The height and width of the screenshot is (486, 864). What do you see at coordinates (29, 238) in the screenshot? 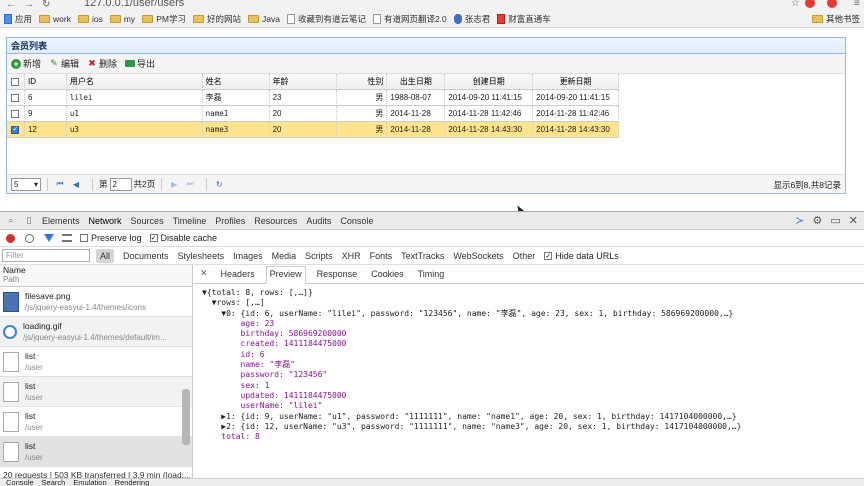
I see `clear-icon` at bounding box center [29, 238].